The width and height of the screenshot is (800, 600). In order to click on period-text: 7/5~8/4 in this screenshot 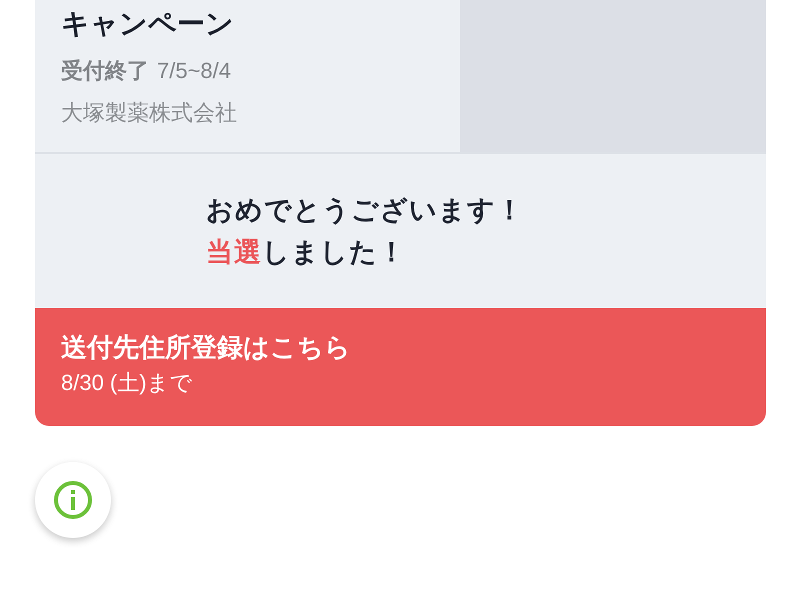, I will do `click(194, 71)`.